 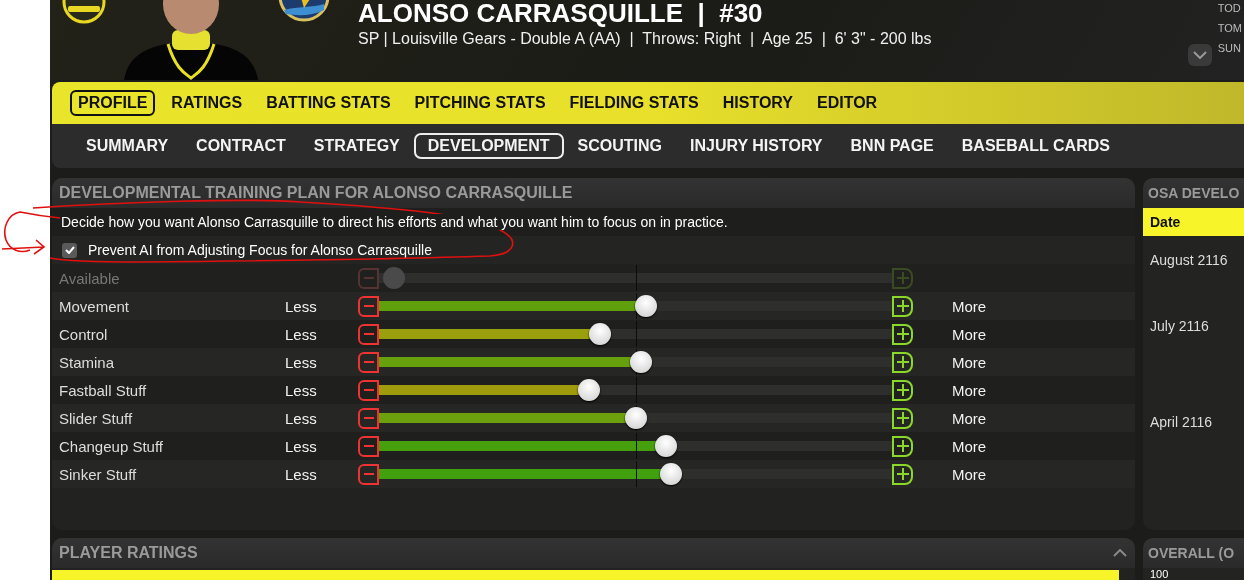 What do you see at coordinates (260, 250) in the screenshot?
I see `checkbox-label: Prevent AI from Adjusting Focus for Alonso Carrasquille` at bounding box center [260, 250].